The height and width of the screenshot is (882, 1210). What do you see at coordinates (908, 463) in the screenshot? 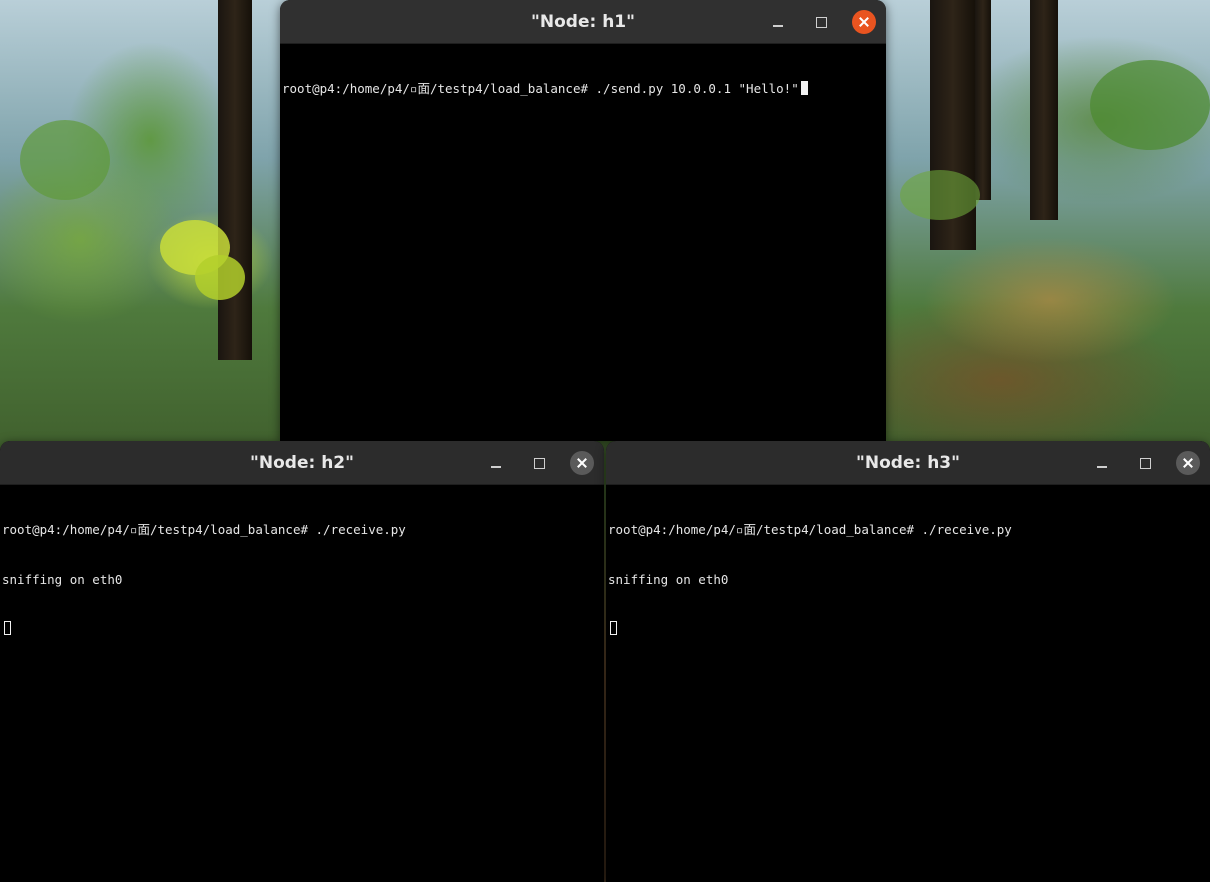
I see `window-titlebar: "Node: h3"` at bounding box center [908, 463].